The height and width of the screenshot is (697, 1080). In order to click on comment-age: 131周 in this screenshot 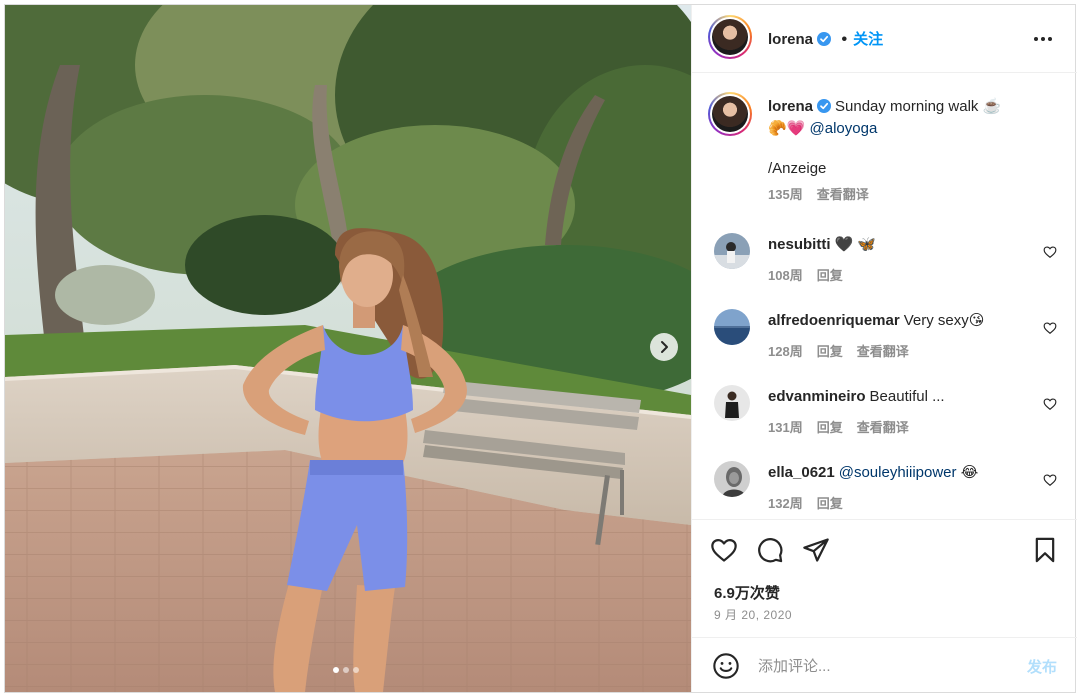, I will do `click(785, 427)`.